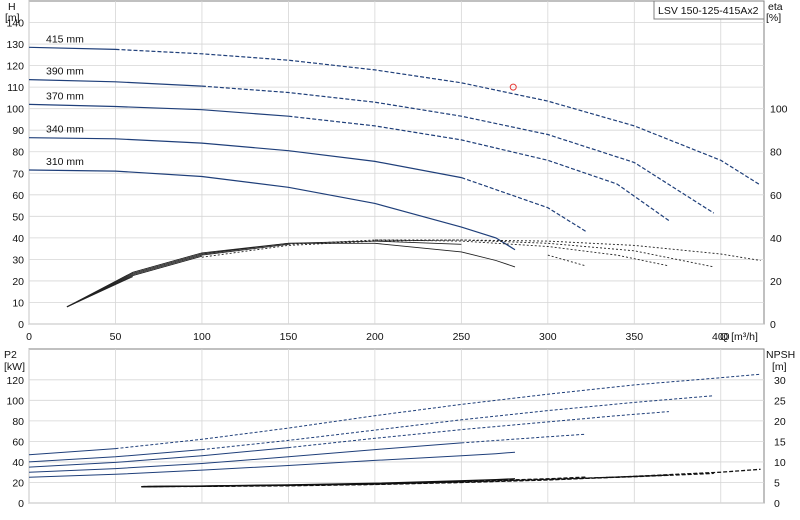  Describe the element at coordinates (116, 337) in the screenshot. I see `x-tick-label: 50` at that location.